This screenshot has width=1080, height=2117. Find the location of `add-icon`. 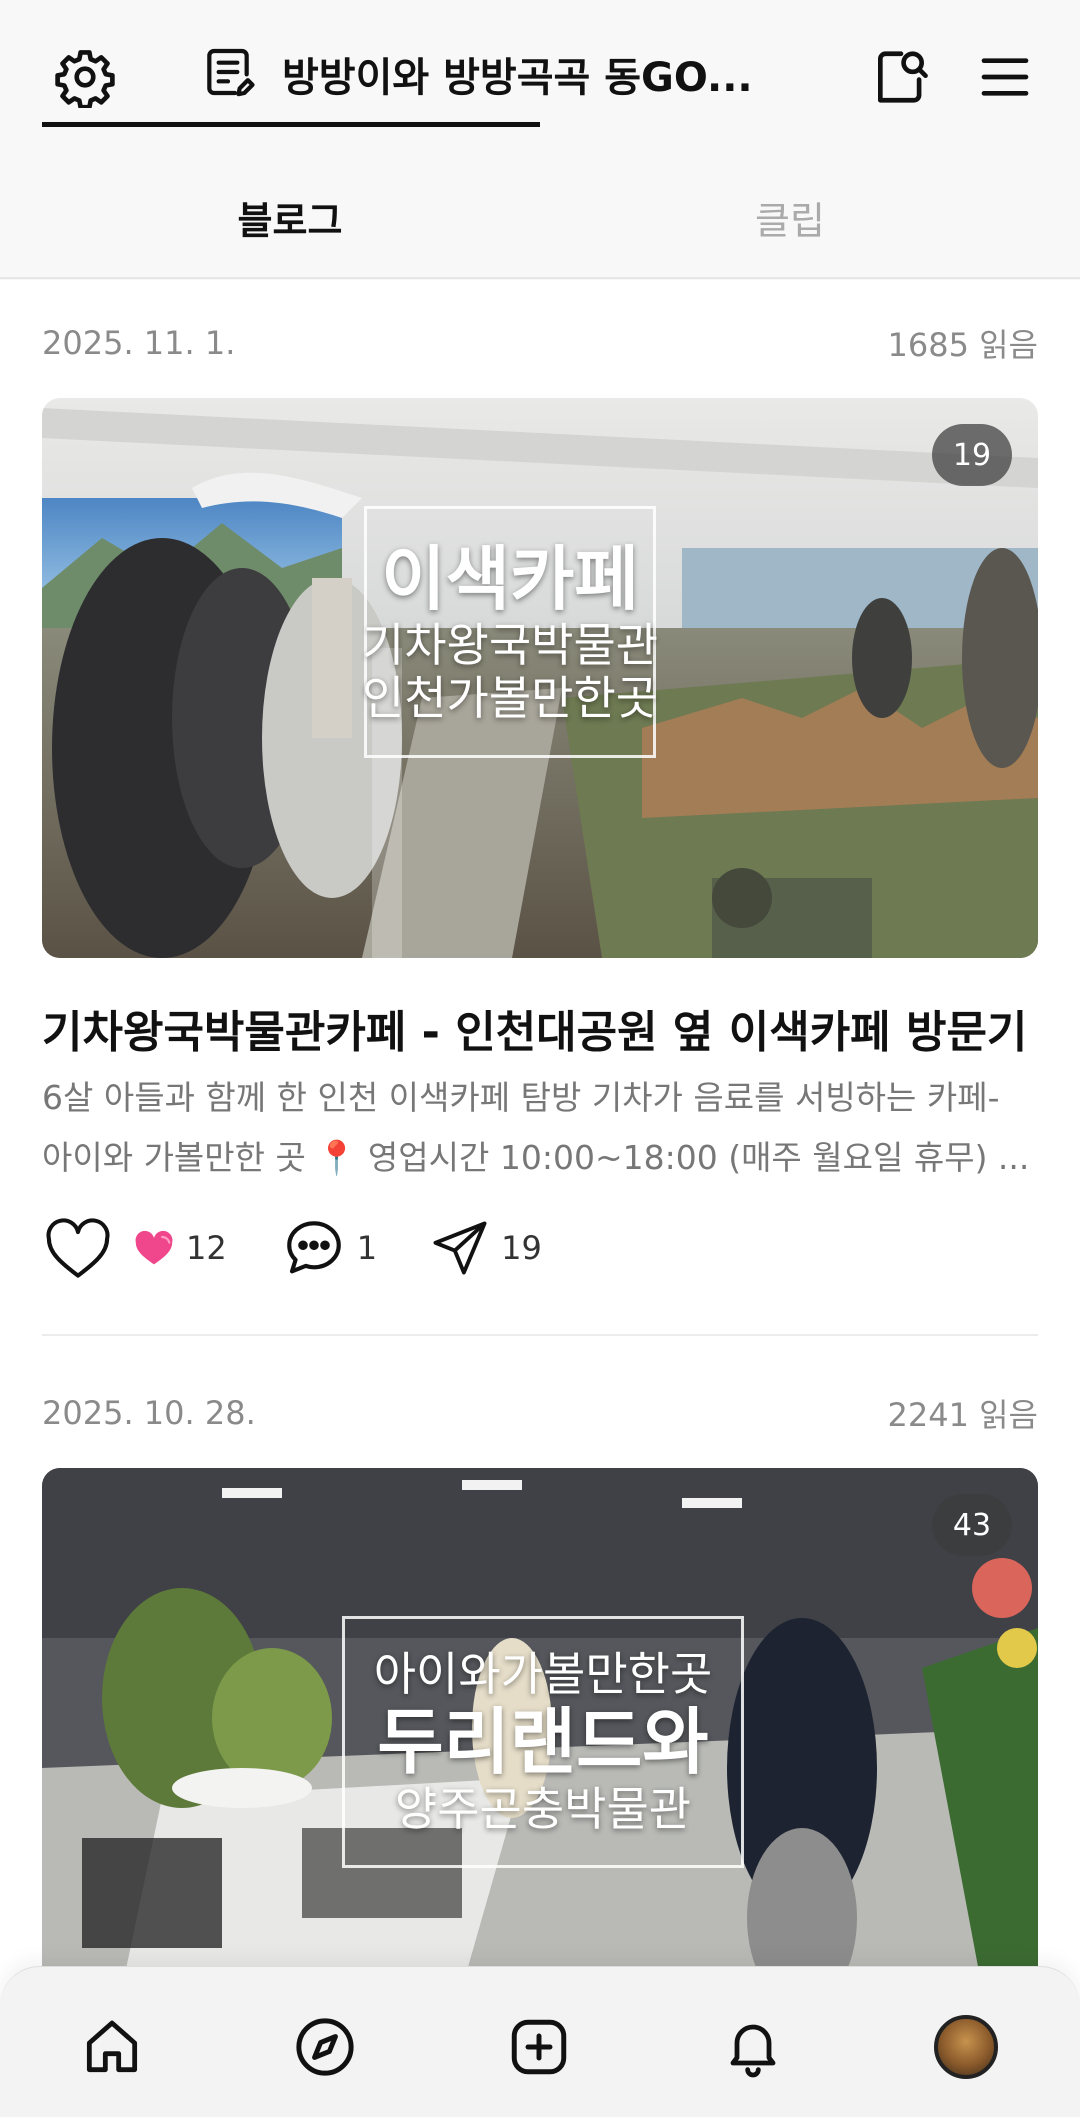

add-icon is located at coordinates (539, 2047).